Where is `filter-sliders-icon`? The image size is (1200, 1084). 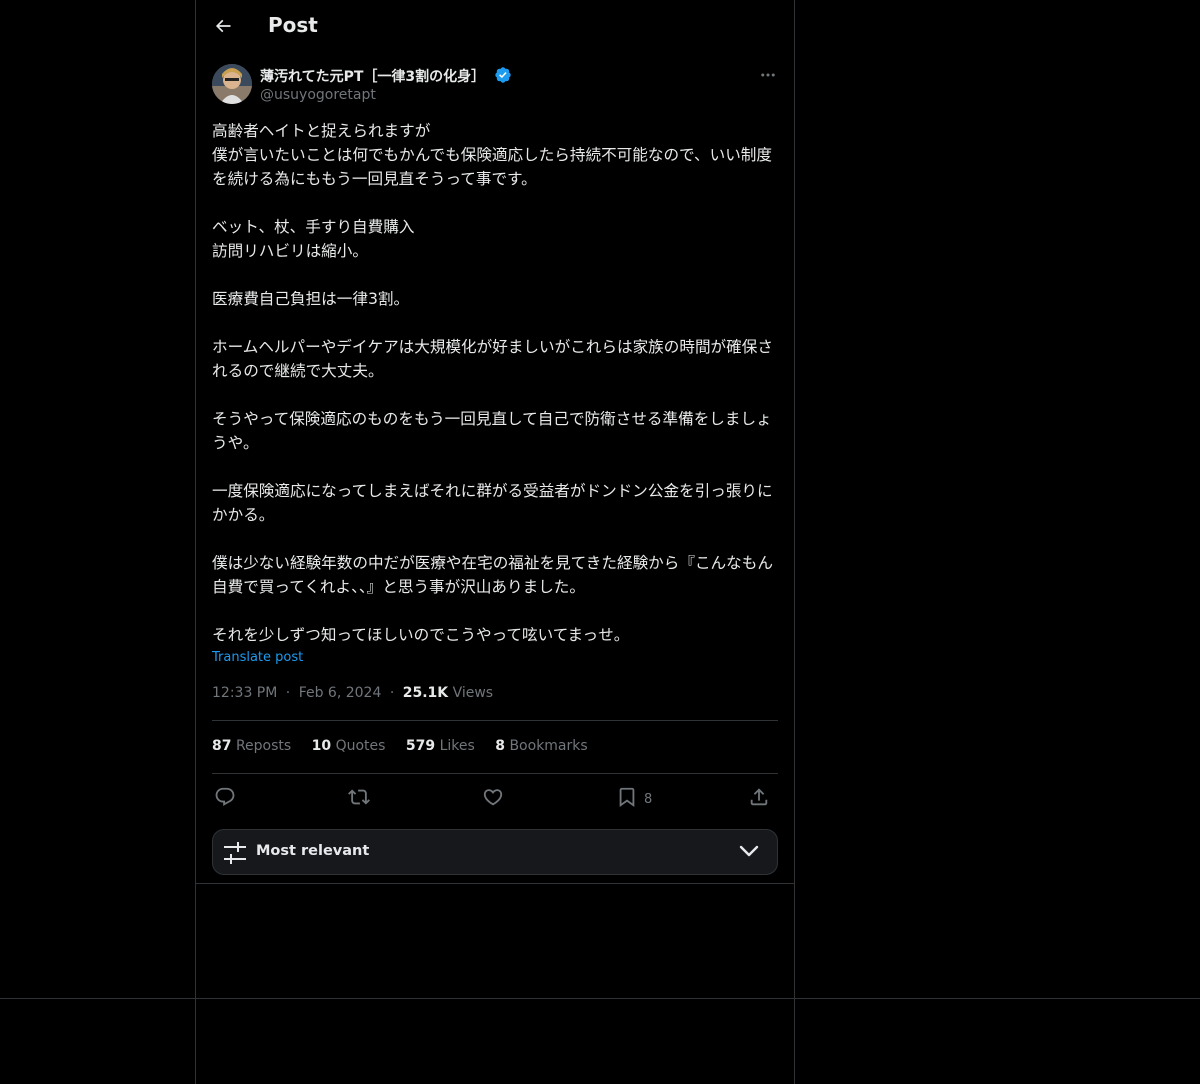 filter-sliders-icon is located at coordinates (235, 853).